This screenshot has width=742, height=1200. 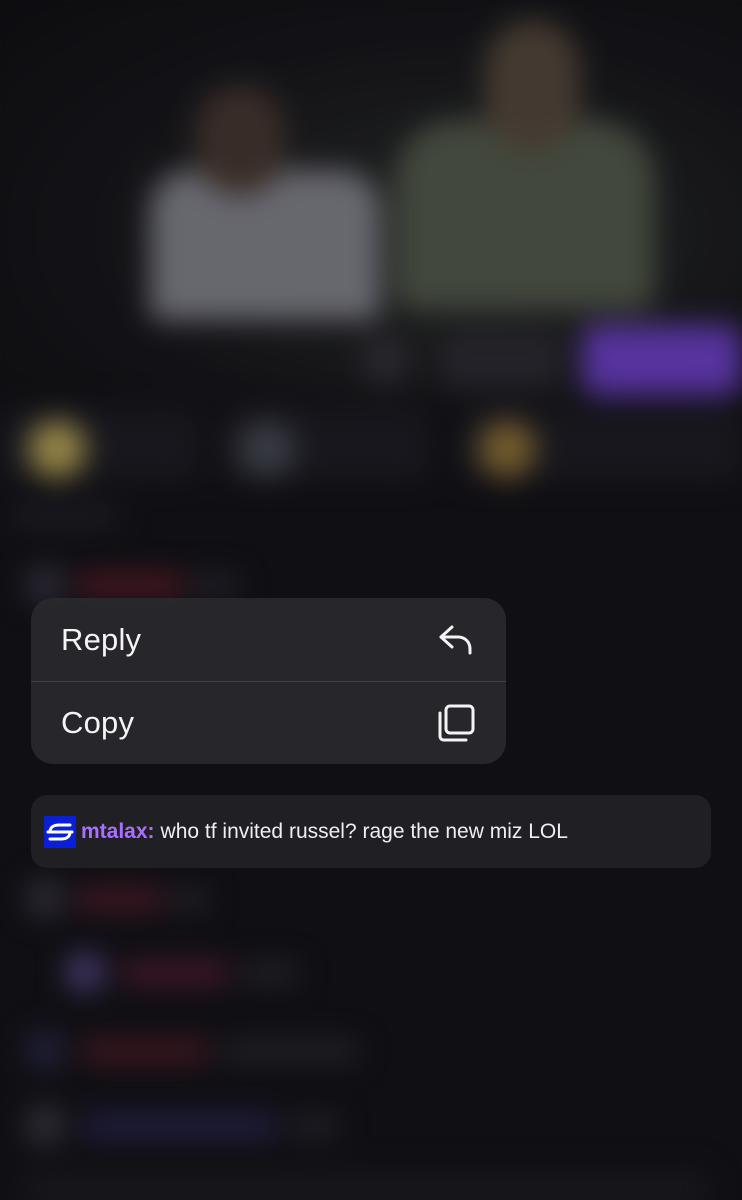 What do you see at coordinates (268, 722) in the screenshot?
I see `copy-menu-item: Copy` at bounding box center [268, 722].